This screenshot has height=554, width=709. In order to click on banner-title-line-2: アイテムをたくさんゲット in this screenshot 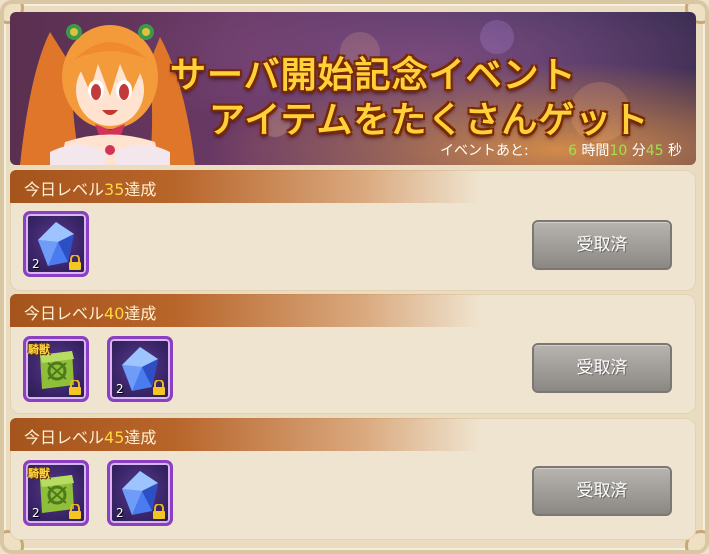, I will do `click(429, 120)`.